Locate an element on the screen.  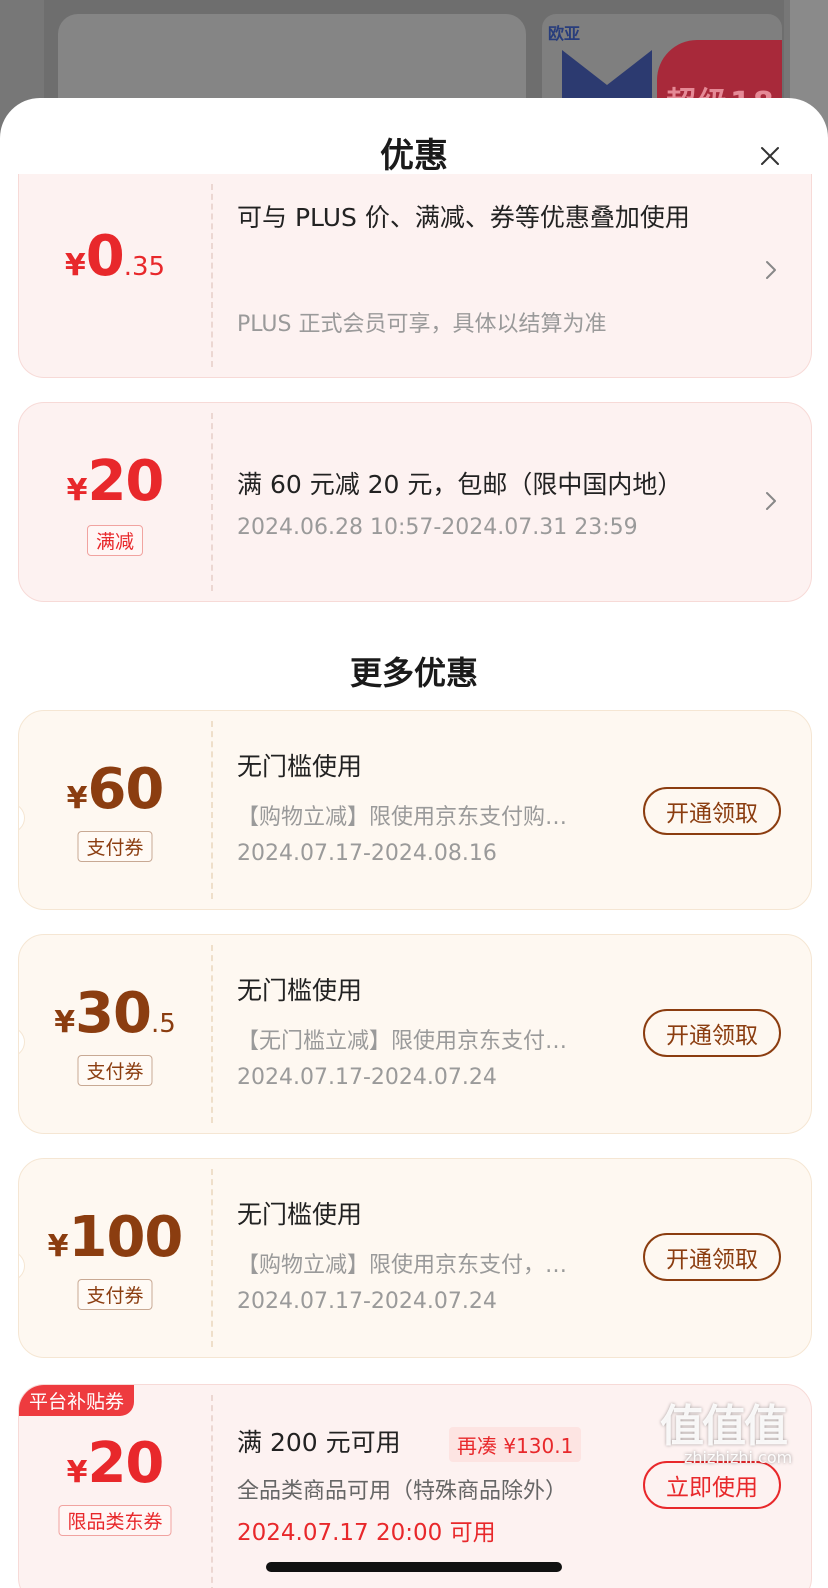
coupon-date: 2024.07.17-2024.08.16 is located at coordinates (367, 853).